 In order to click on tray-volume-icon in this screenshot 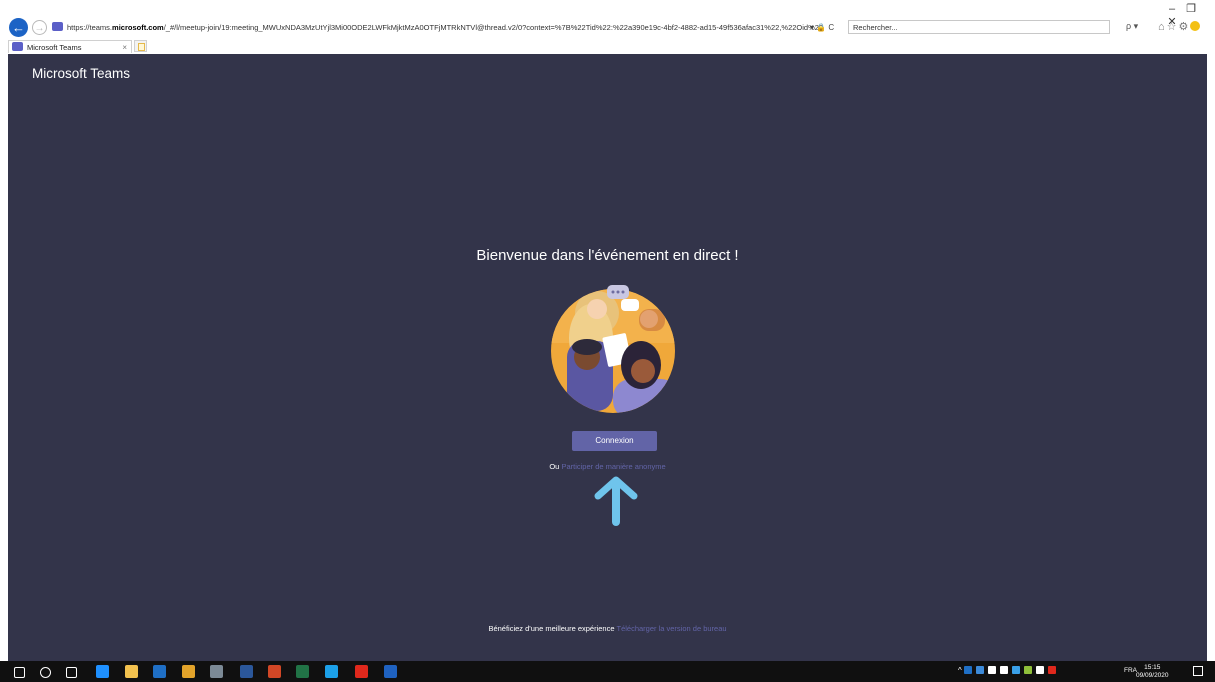, I will do `click(1016, 670)`.